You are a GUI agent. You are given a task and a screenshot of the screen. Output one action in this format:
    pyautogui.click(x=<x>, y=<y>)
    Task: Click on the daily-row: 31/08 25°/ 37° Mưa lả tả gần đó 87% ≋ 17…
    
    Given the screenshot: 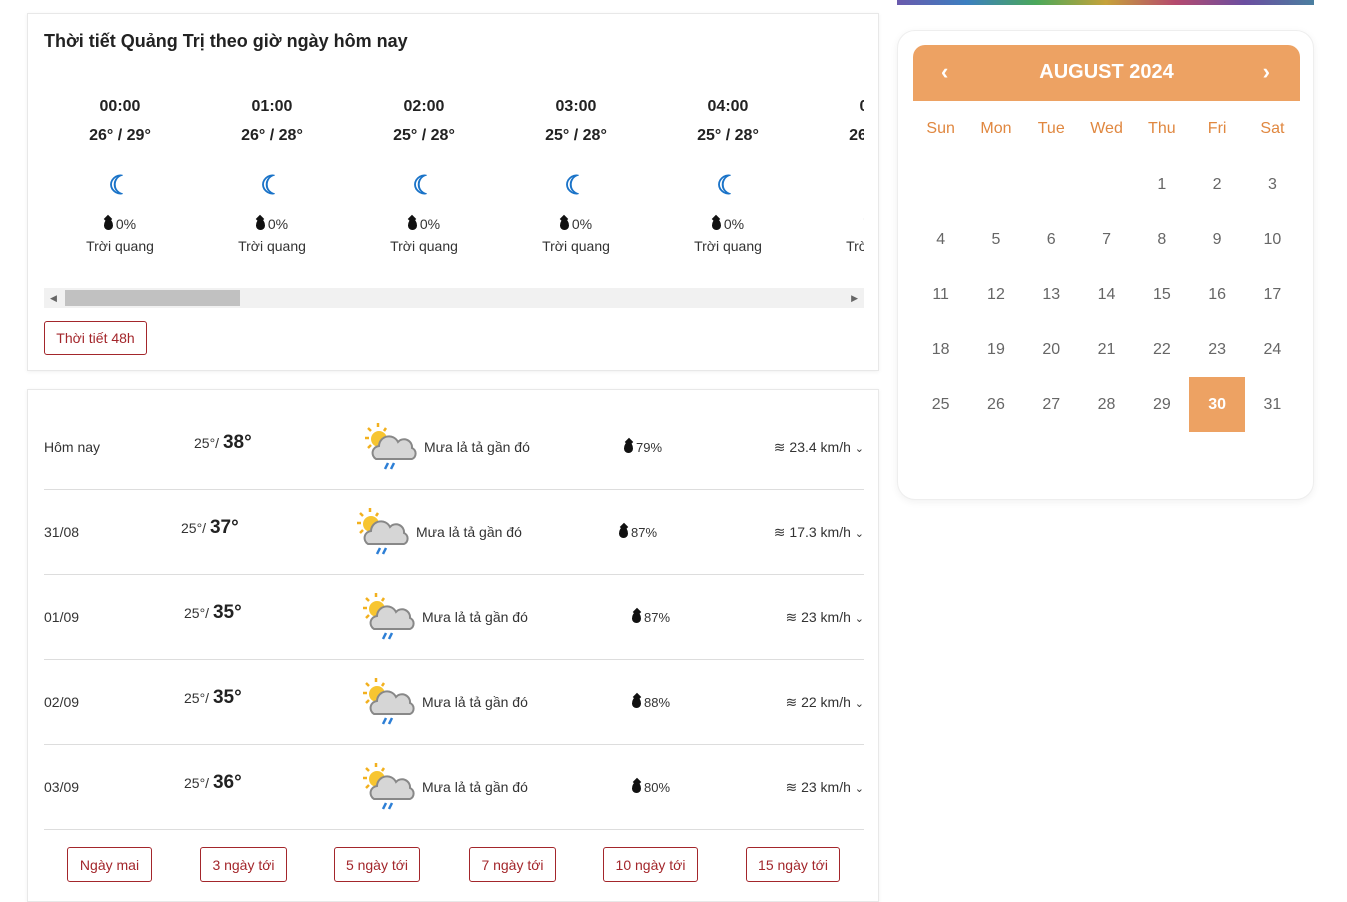 What is the action you would take?
    pyautogui.click(x=454, y=532)
    